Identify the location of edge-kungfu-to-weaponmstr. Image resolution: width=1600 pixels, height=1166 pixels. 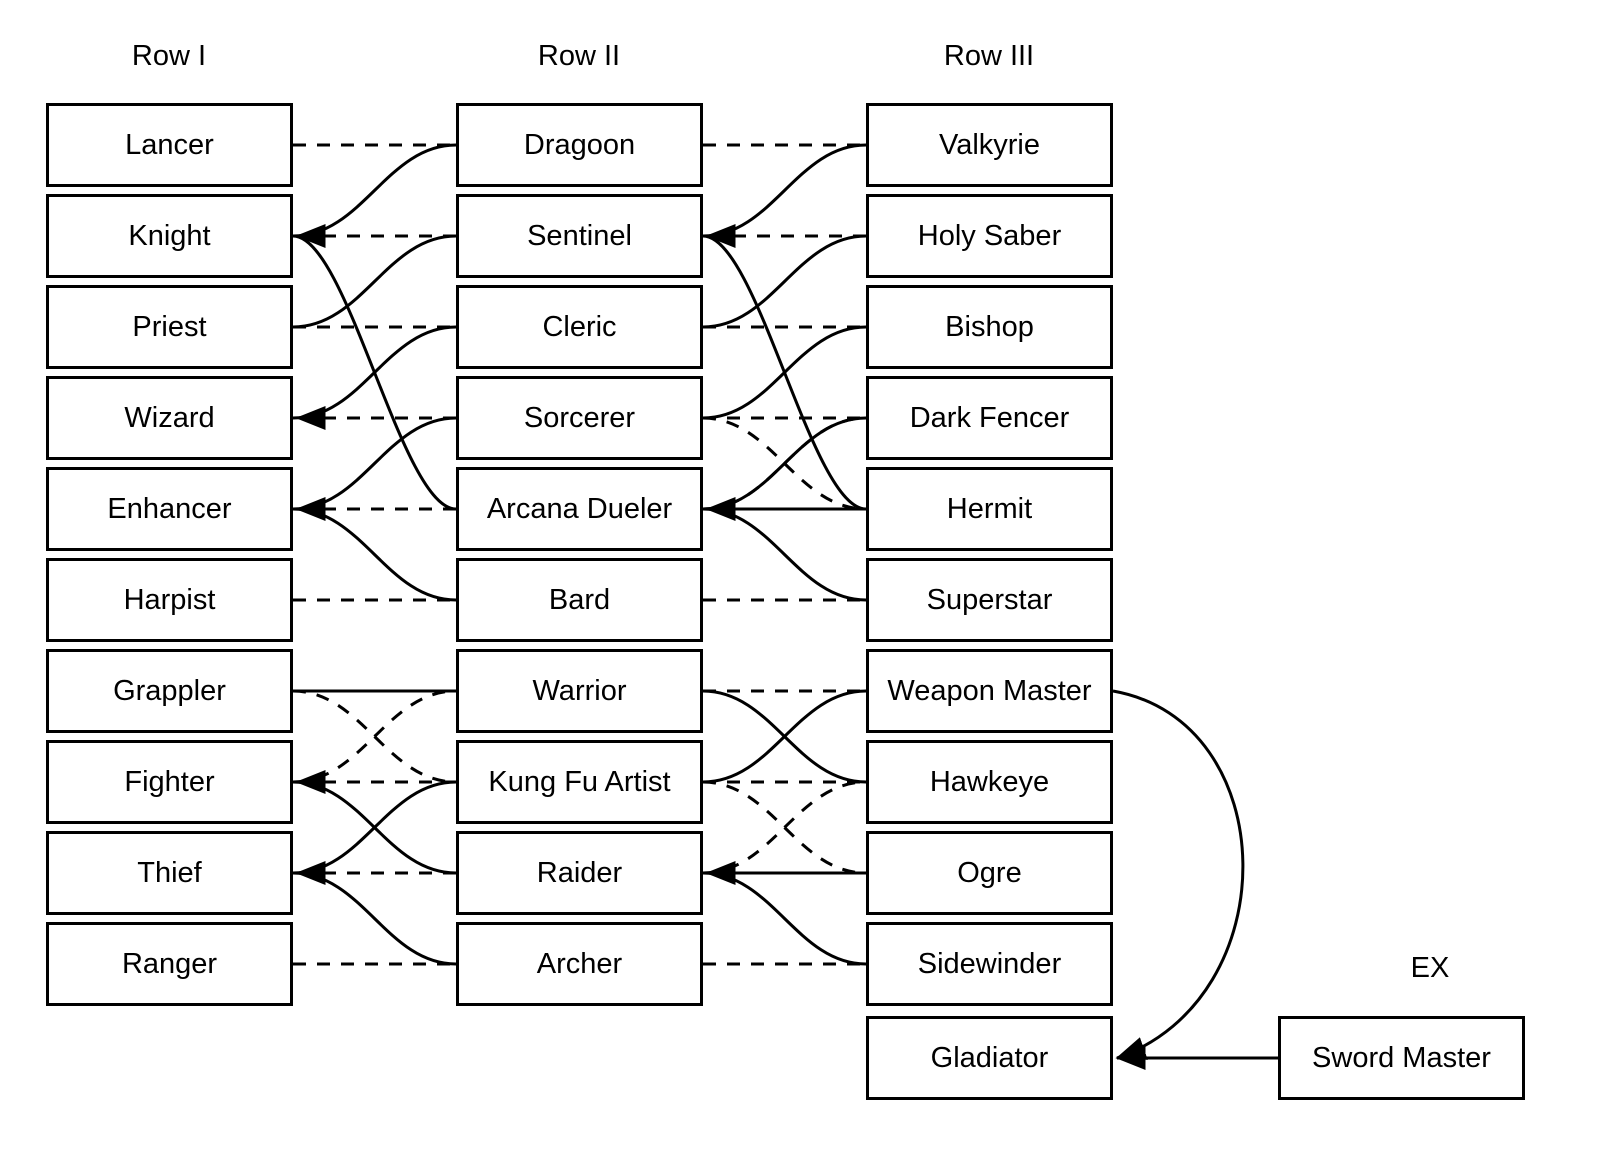
(784, 736).